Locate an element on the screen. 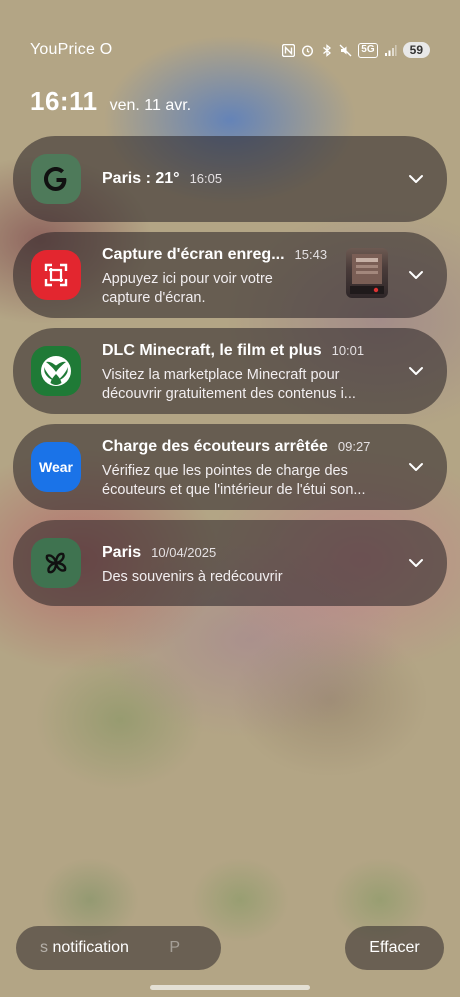 This screenshot has width=460, height=997. nfc-icon is located at coordinates (289, 50).